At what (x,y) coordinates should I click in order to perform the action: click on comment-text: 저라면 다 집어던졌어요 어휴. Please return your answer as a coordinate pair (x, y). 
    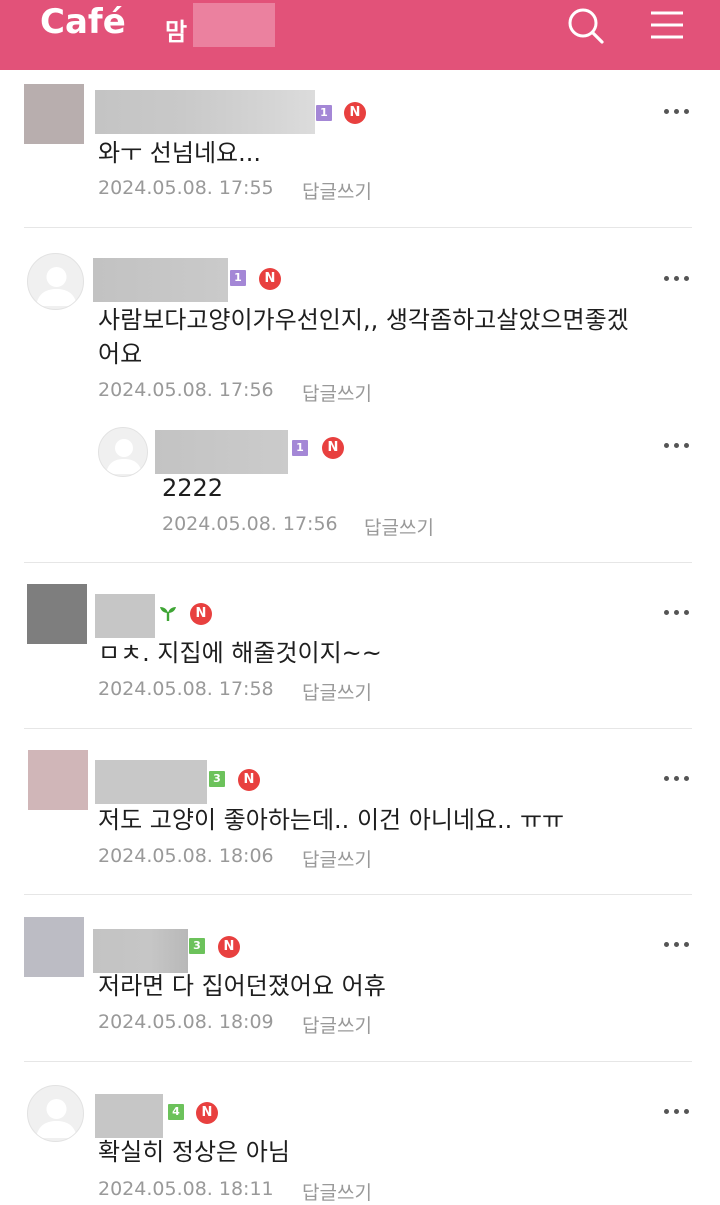
    Looking at the image, I should click on (242, 986).